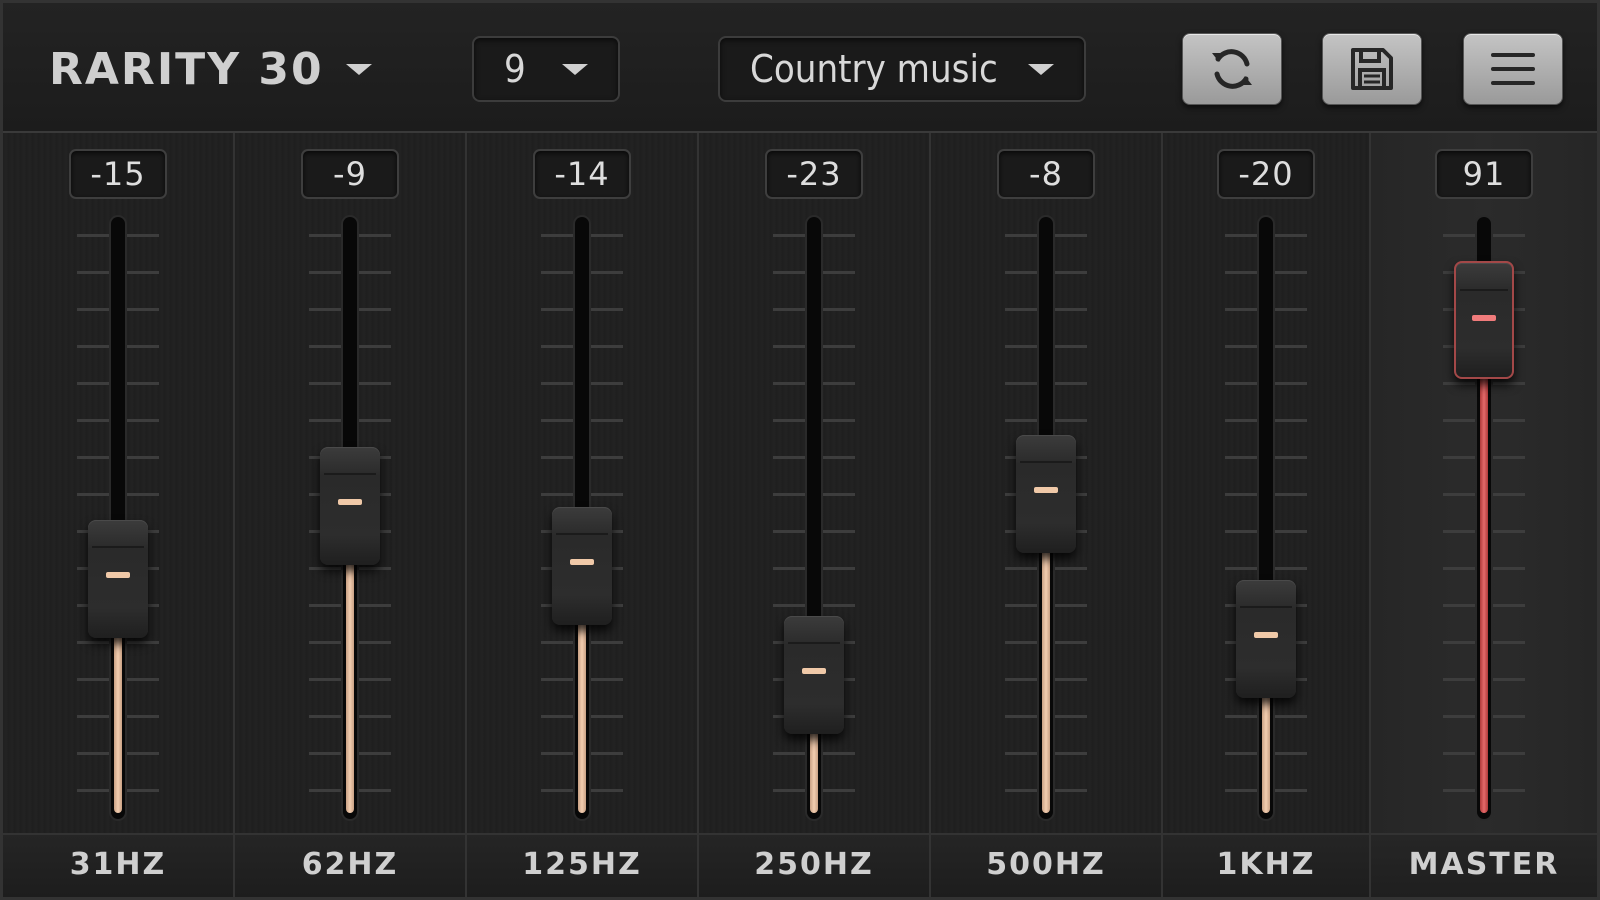 The image size is (1600, 900). I want to click on channel-master: 91 MASTER, so click(1484, 515).